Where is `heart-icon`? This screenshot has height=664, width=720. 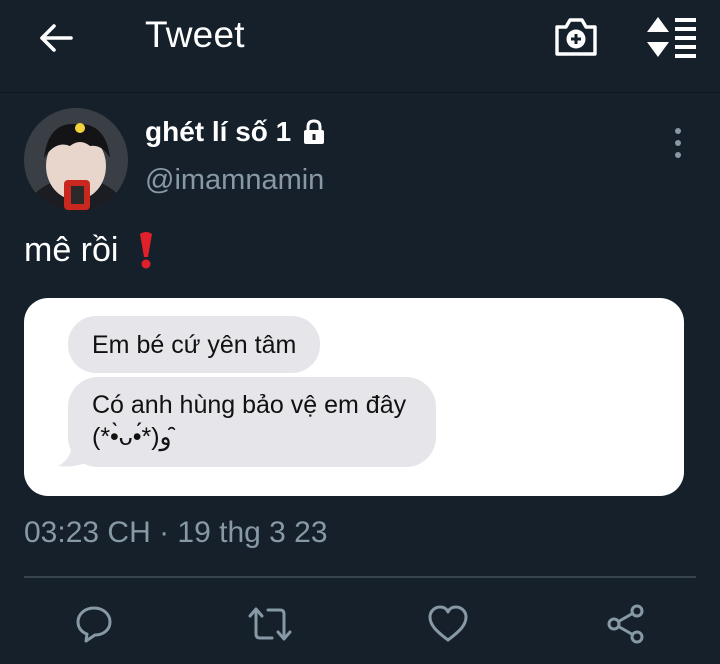 heart-icon is located at coordinates (448, 623).